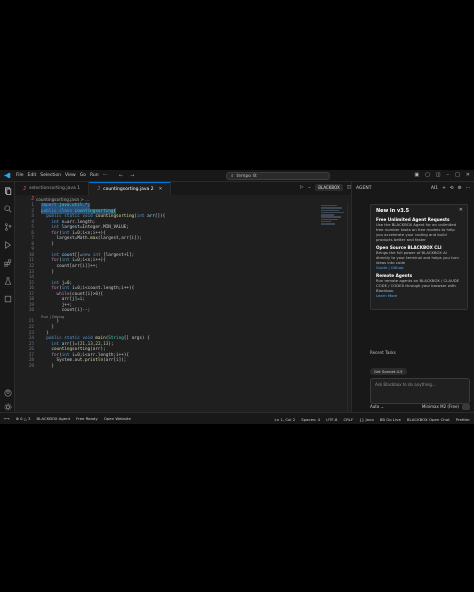 Image resolution: width=474 pixels, height=592 pixels. What do you see at coordinates (117, 418) in the screenshot?
I see `open-website-status: Open Website` at bounding box center [117, 418].